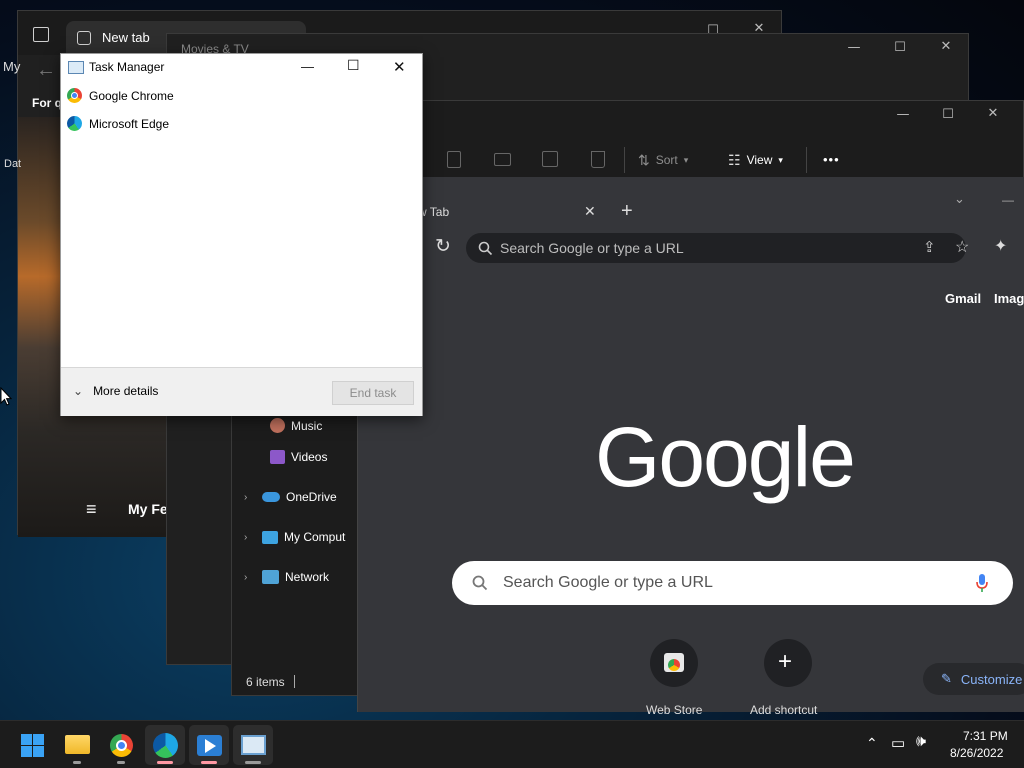  Describe the element at coordinates (485, 248) in the screenshot. I see `search-icon` at that location.